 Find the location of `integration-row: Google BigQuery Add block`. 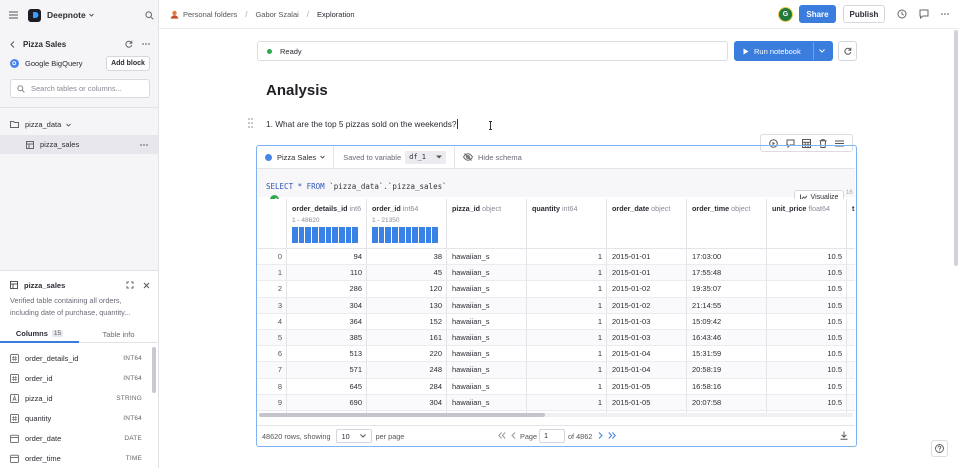

integration-row: Google BigQuery Add block is located at coordinates (80, 63).